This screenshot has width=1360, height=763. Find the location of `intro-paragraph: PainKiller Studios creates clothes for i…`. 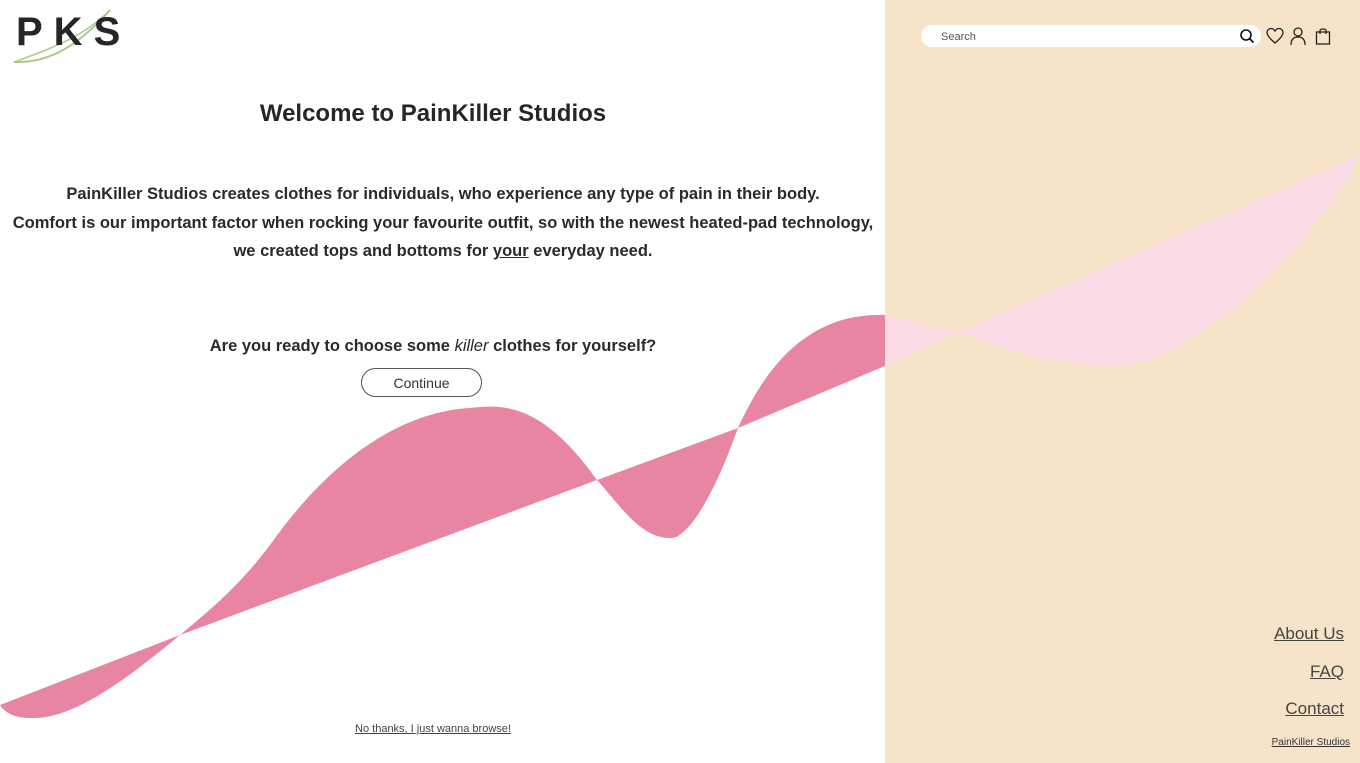

intro-paragraph: PainKiller Studios creates clothes for i… is located at coordinates (443, 223).